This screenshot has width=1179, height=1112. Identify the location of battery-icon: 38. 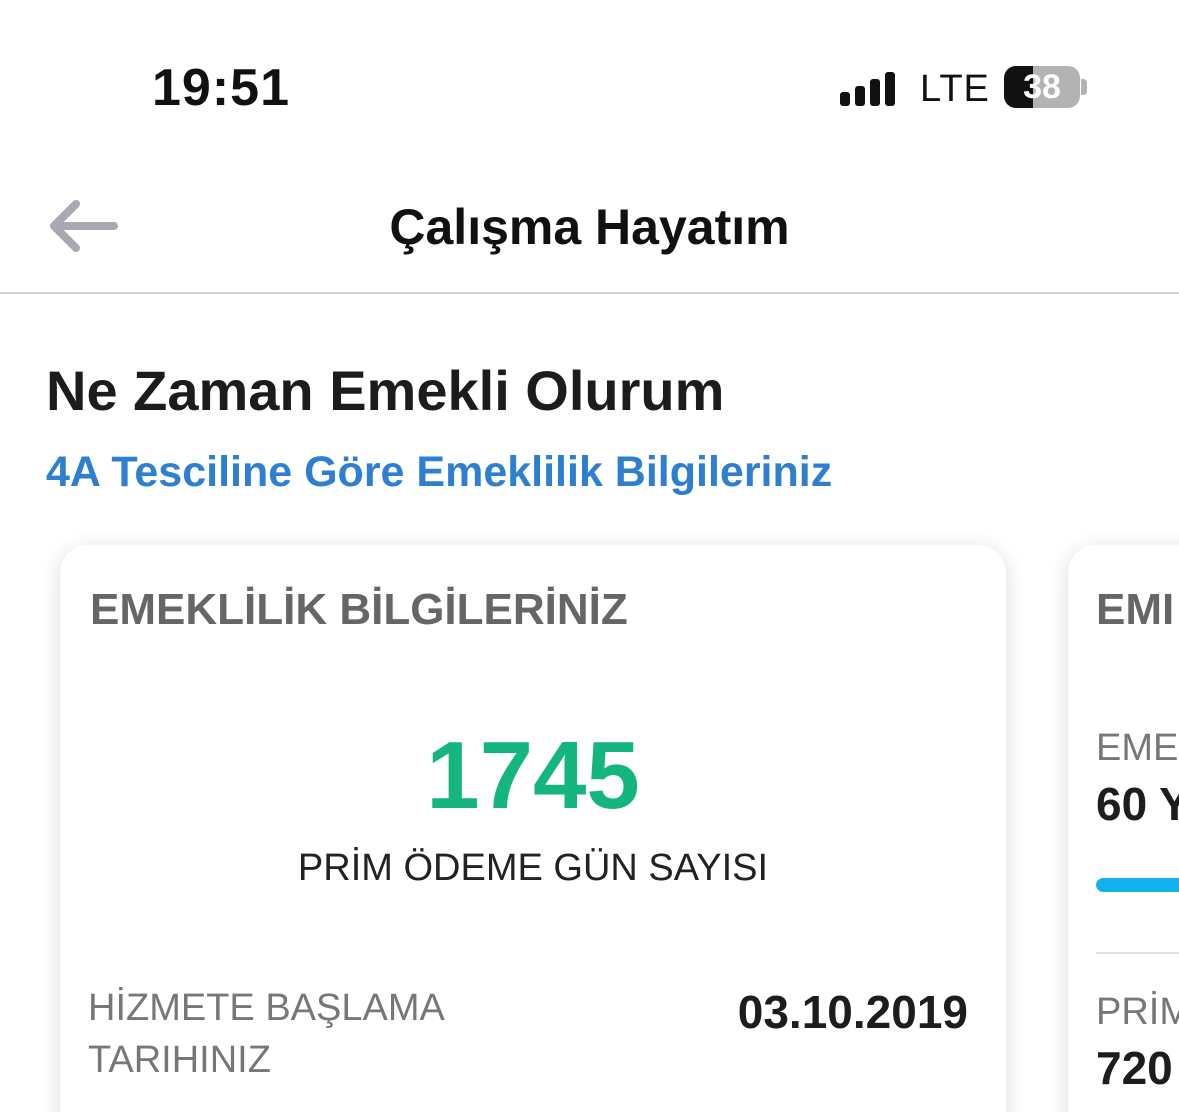
(1042, 87).